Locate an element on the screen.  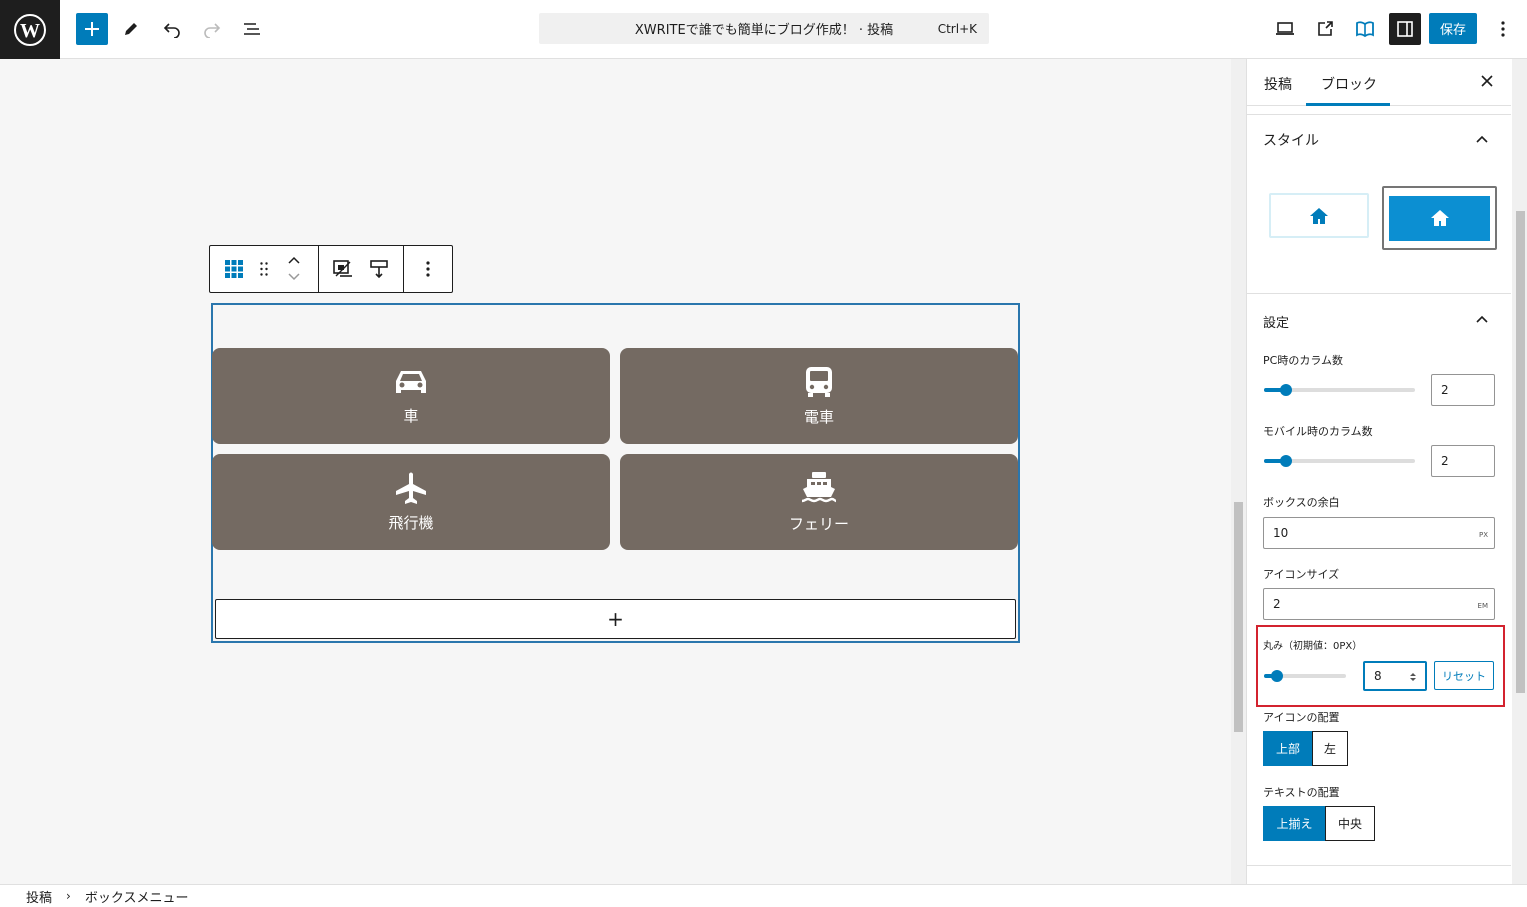
move-down-icon is located at coordinates (294, 277).